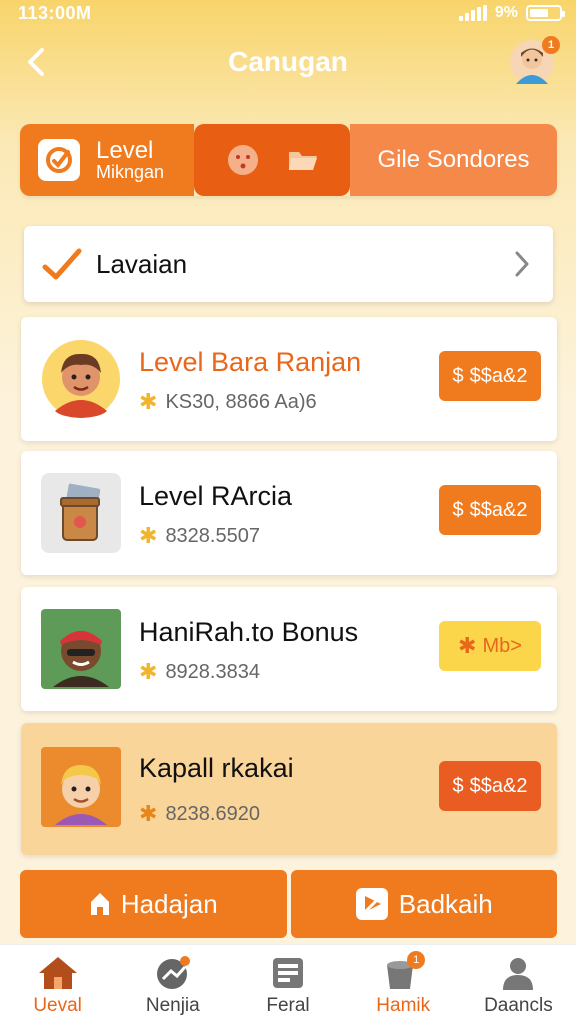 The height and width of the screenshot is (1024, 576). I want to click on item-title: Level RArcia, so click(216, 496).